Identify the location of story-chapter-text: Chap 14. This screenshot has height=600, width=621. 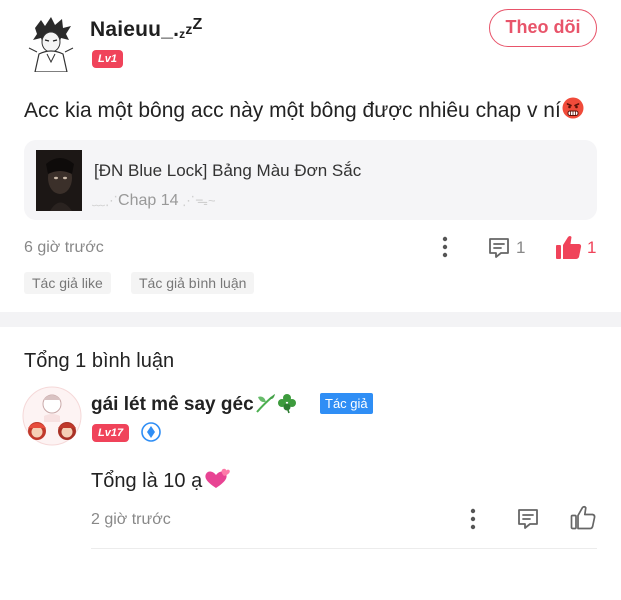
(148, 200).